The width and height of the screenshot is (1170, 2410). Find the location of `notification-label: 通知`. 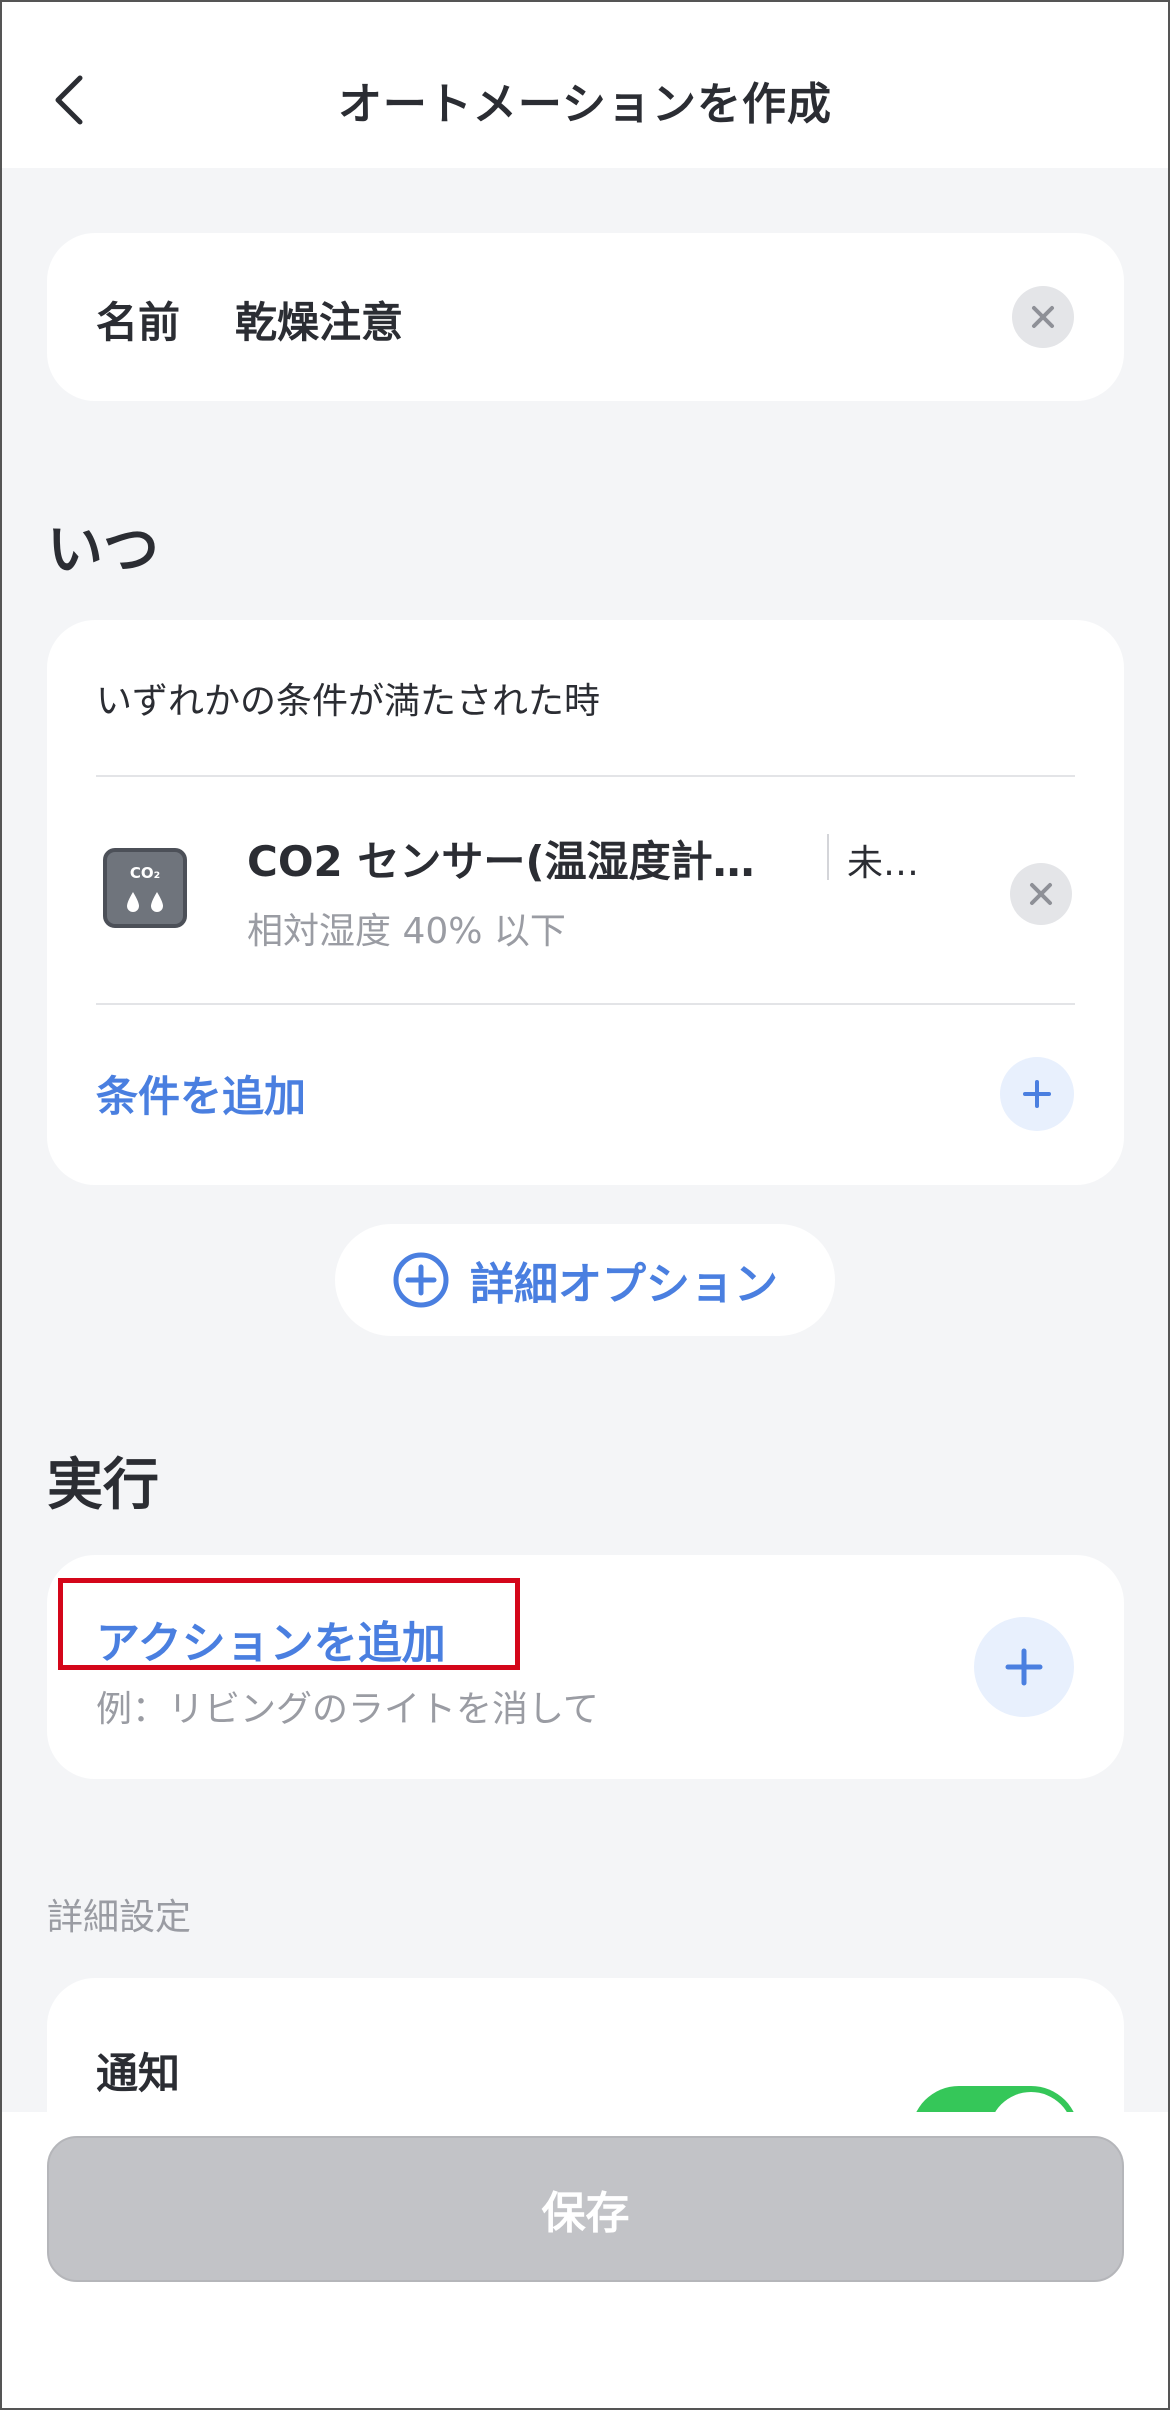

notification-label: 通知 is located at coordinates (138, 2073).